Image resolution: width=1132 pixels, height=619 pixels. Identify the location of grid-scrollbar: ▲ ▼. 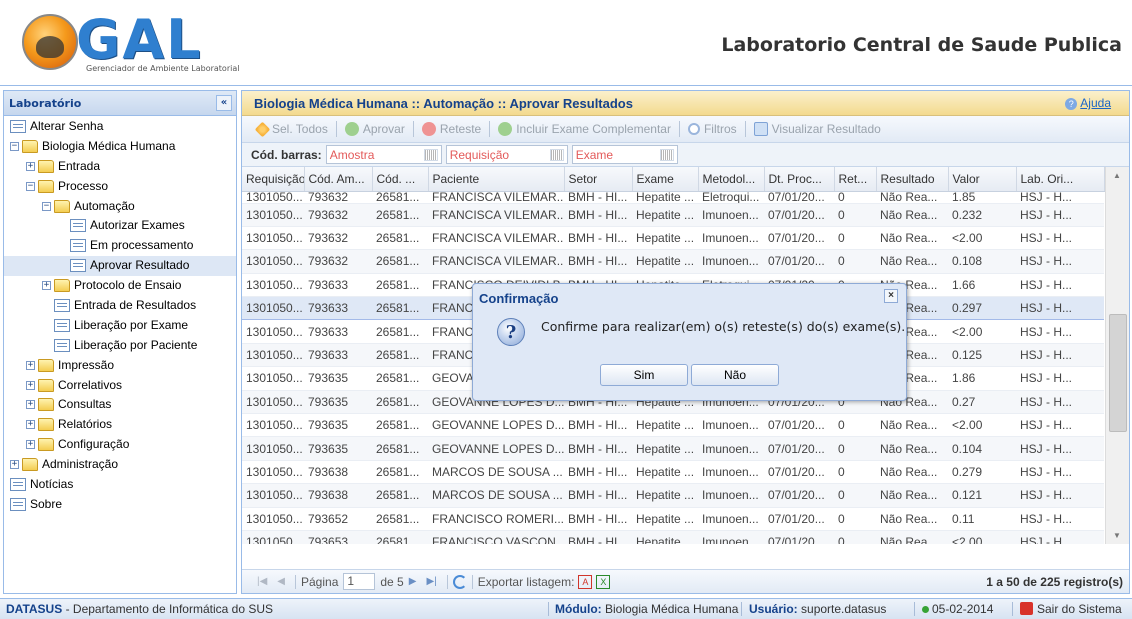
(1117, 355).